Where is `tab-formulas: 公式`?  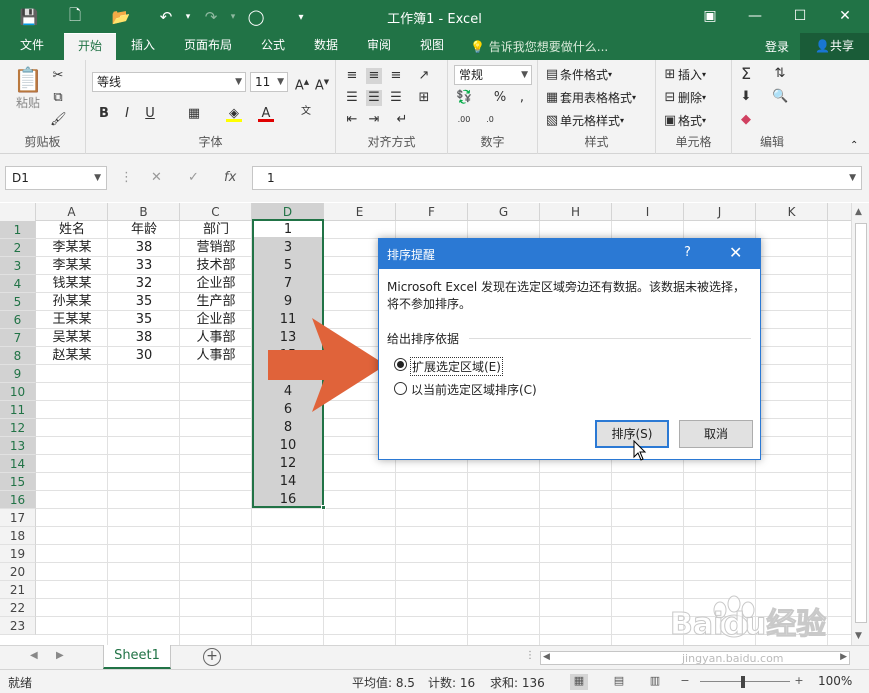
tab-formulas: 公式 is located at coordinates (273, 46).